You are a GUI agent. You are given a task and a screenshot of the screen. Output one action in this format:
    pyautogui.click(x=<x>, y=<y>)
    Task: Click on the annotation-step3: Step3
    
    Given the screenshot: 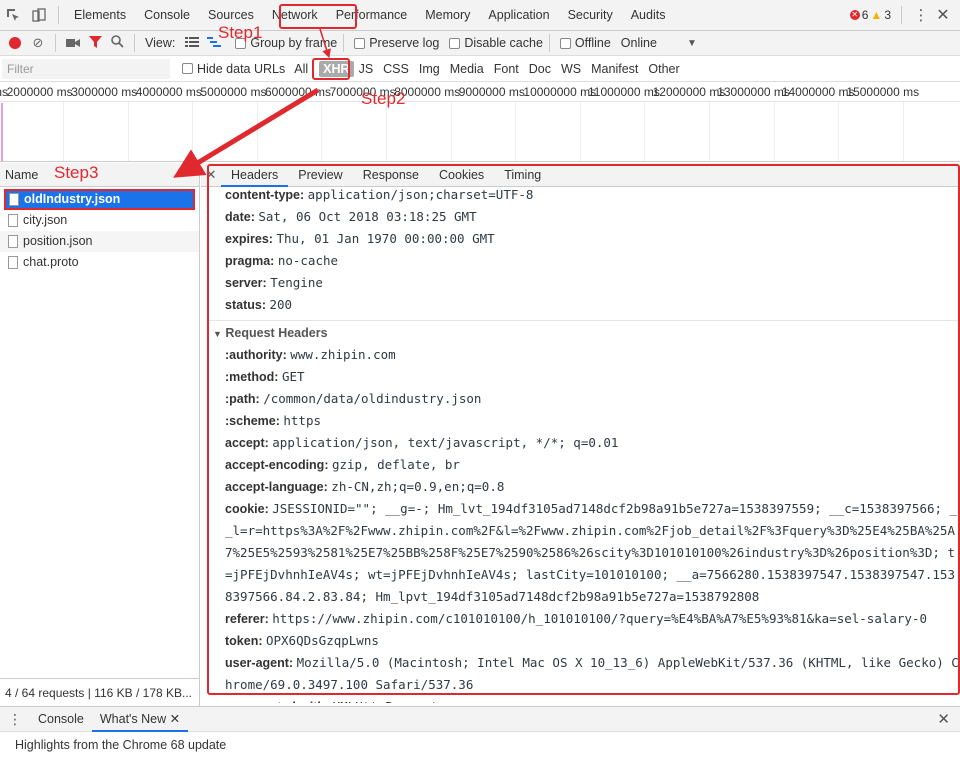 What is the action you would take?
    pyautogui.click(x=76, y=172)
    